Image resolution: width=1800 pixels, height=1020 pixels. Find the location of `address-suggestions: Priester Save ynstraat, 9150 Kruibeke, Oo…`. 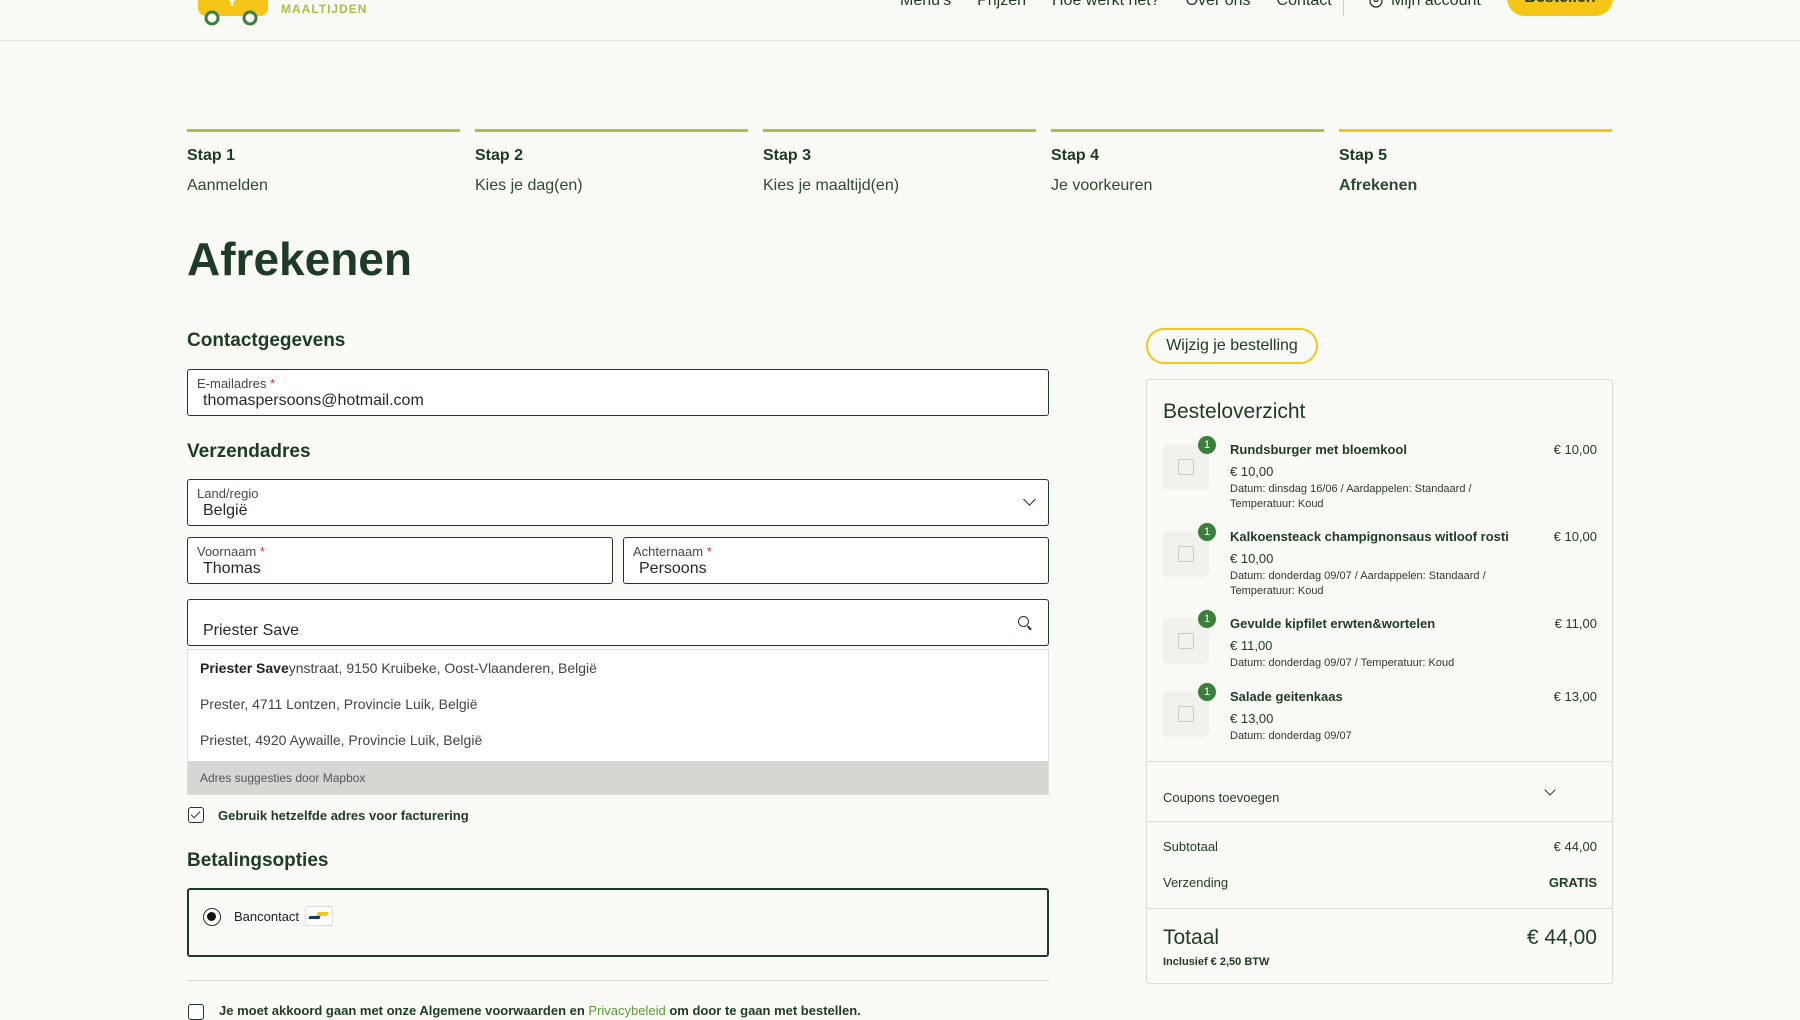

address-suggestions: Priester Save ynstraat, 9150 Kruibeke, Oo… is located at coordinates (618, 722).